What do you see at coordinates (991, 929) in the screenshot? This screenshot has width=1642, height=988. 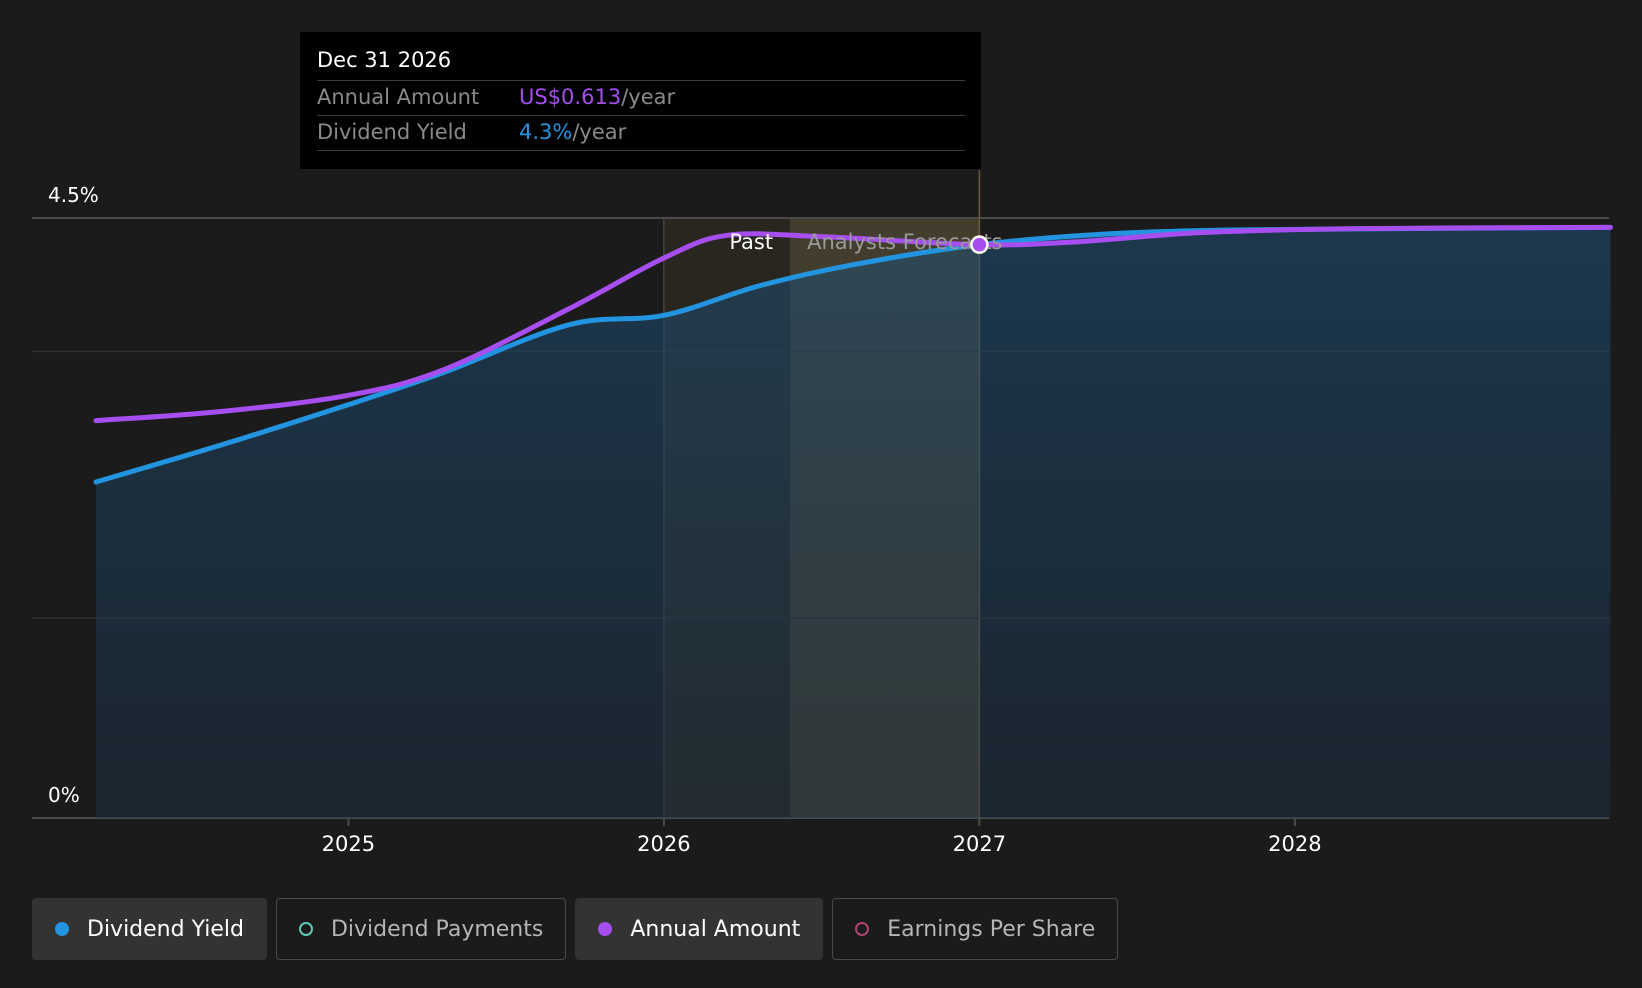 I see `legend-label: Earnings Per Share` at bounding box center [991, 929].